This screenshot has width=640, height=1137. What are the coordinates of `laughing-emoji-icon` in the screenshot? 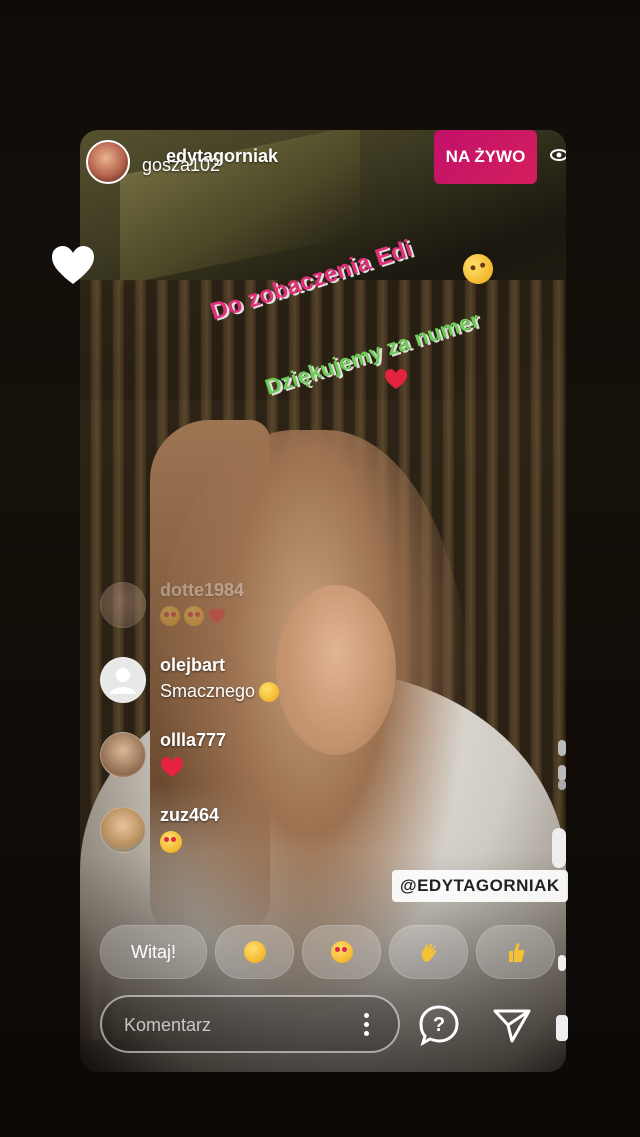 It's located at (254, 952).